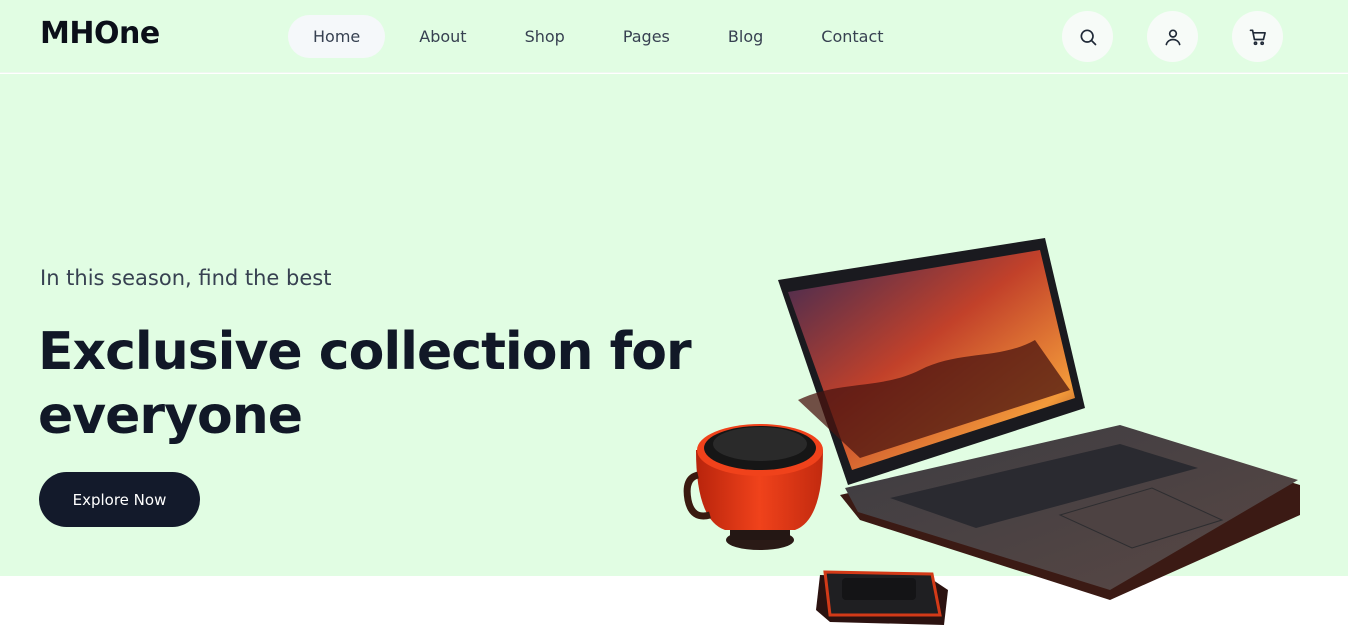 The image size is (1348, 635). I want to click on main-nav: Home About Shop Pages Blog Contact, so click(598, 36).